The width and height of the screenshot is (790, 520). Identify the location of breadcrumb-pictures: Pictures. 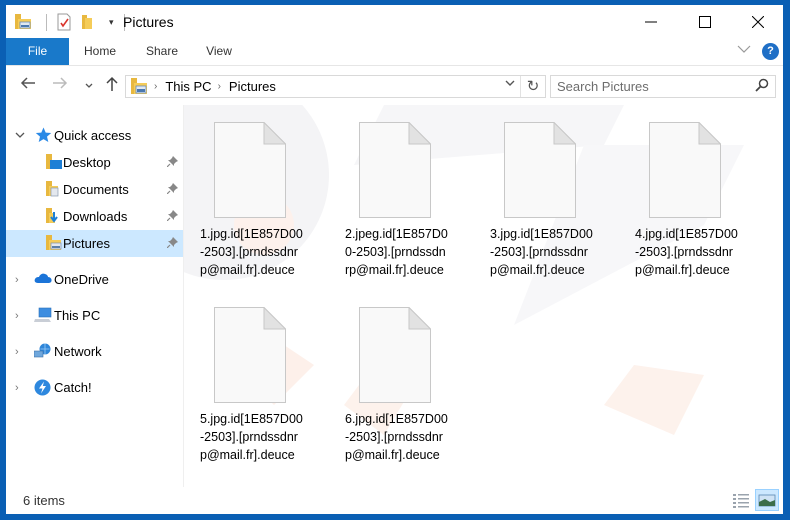
(252, 86).